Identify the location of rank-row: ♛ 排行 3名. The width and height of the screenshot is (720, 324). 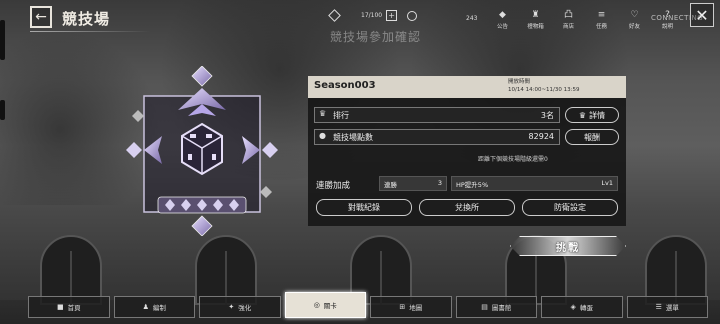
(437, 115).